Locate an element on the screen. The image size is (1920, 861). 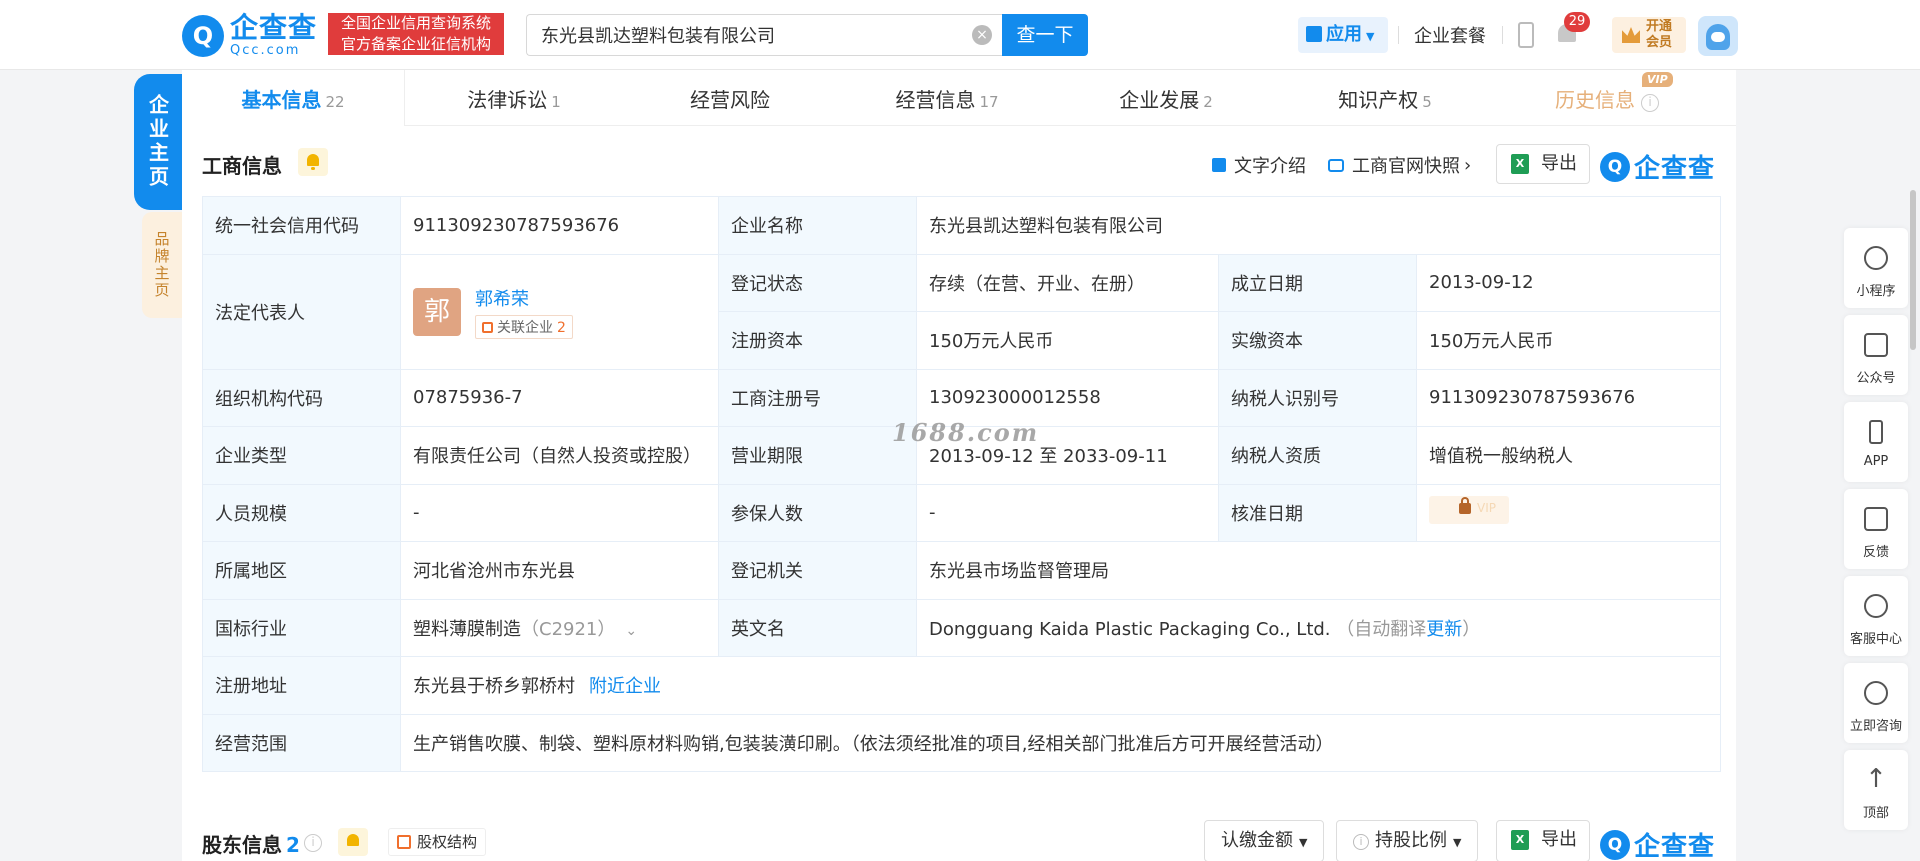
nearby-companies-link: 附近企业 is located at coordinates (625, 686).